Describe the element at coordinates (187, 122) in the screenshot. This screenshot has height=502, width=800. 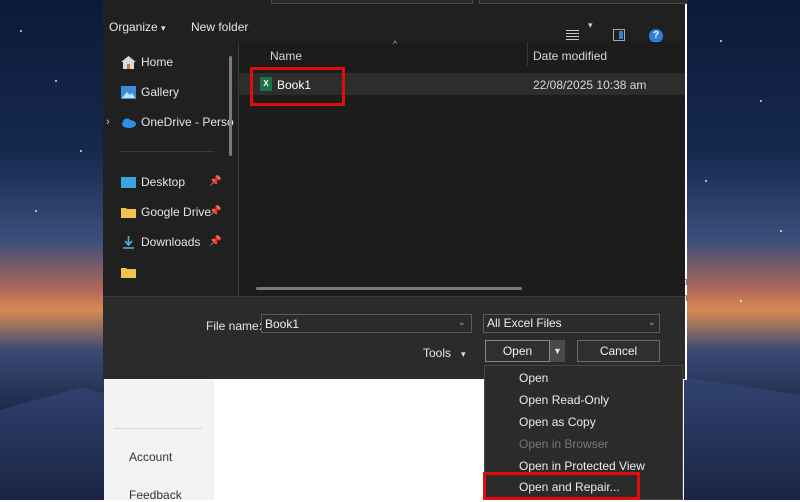
I see `nav-label: OneDrive - Perso` at that location.